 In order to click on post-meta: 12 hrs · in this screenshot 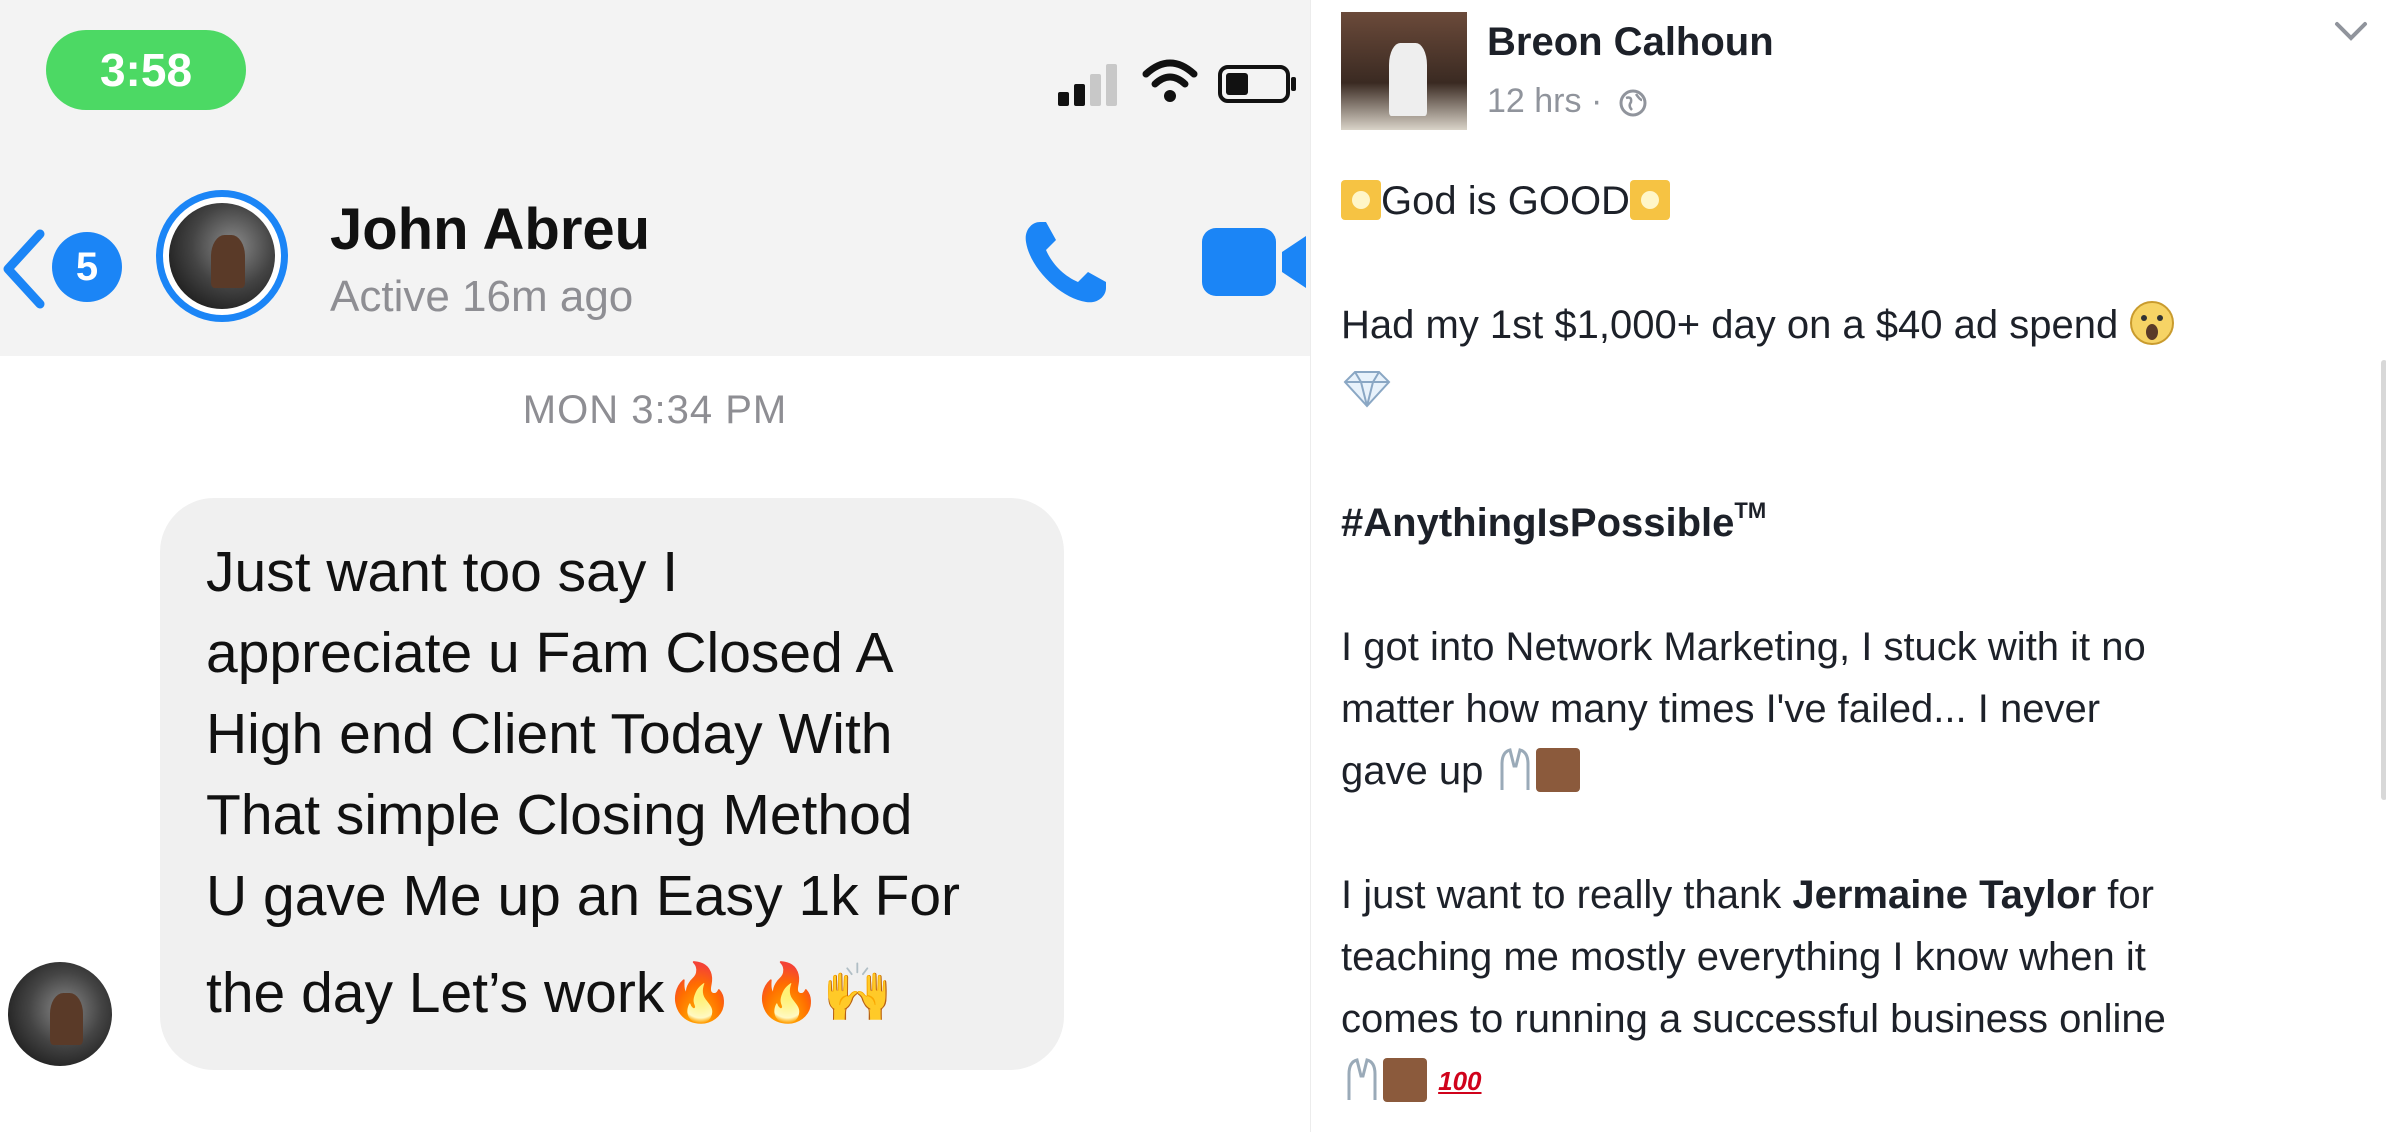, I will do `click(1567, 101)`.